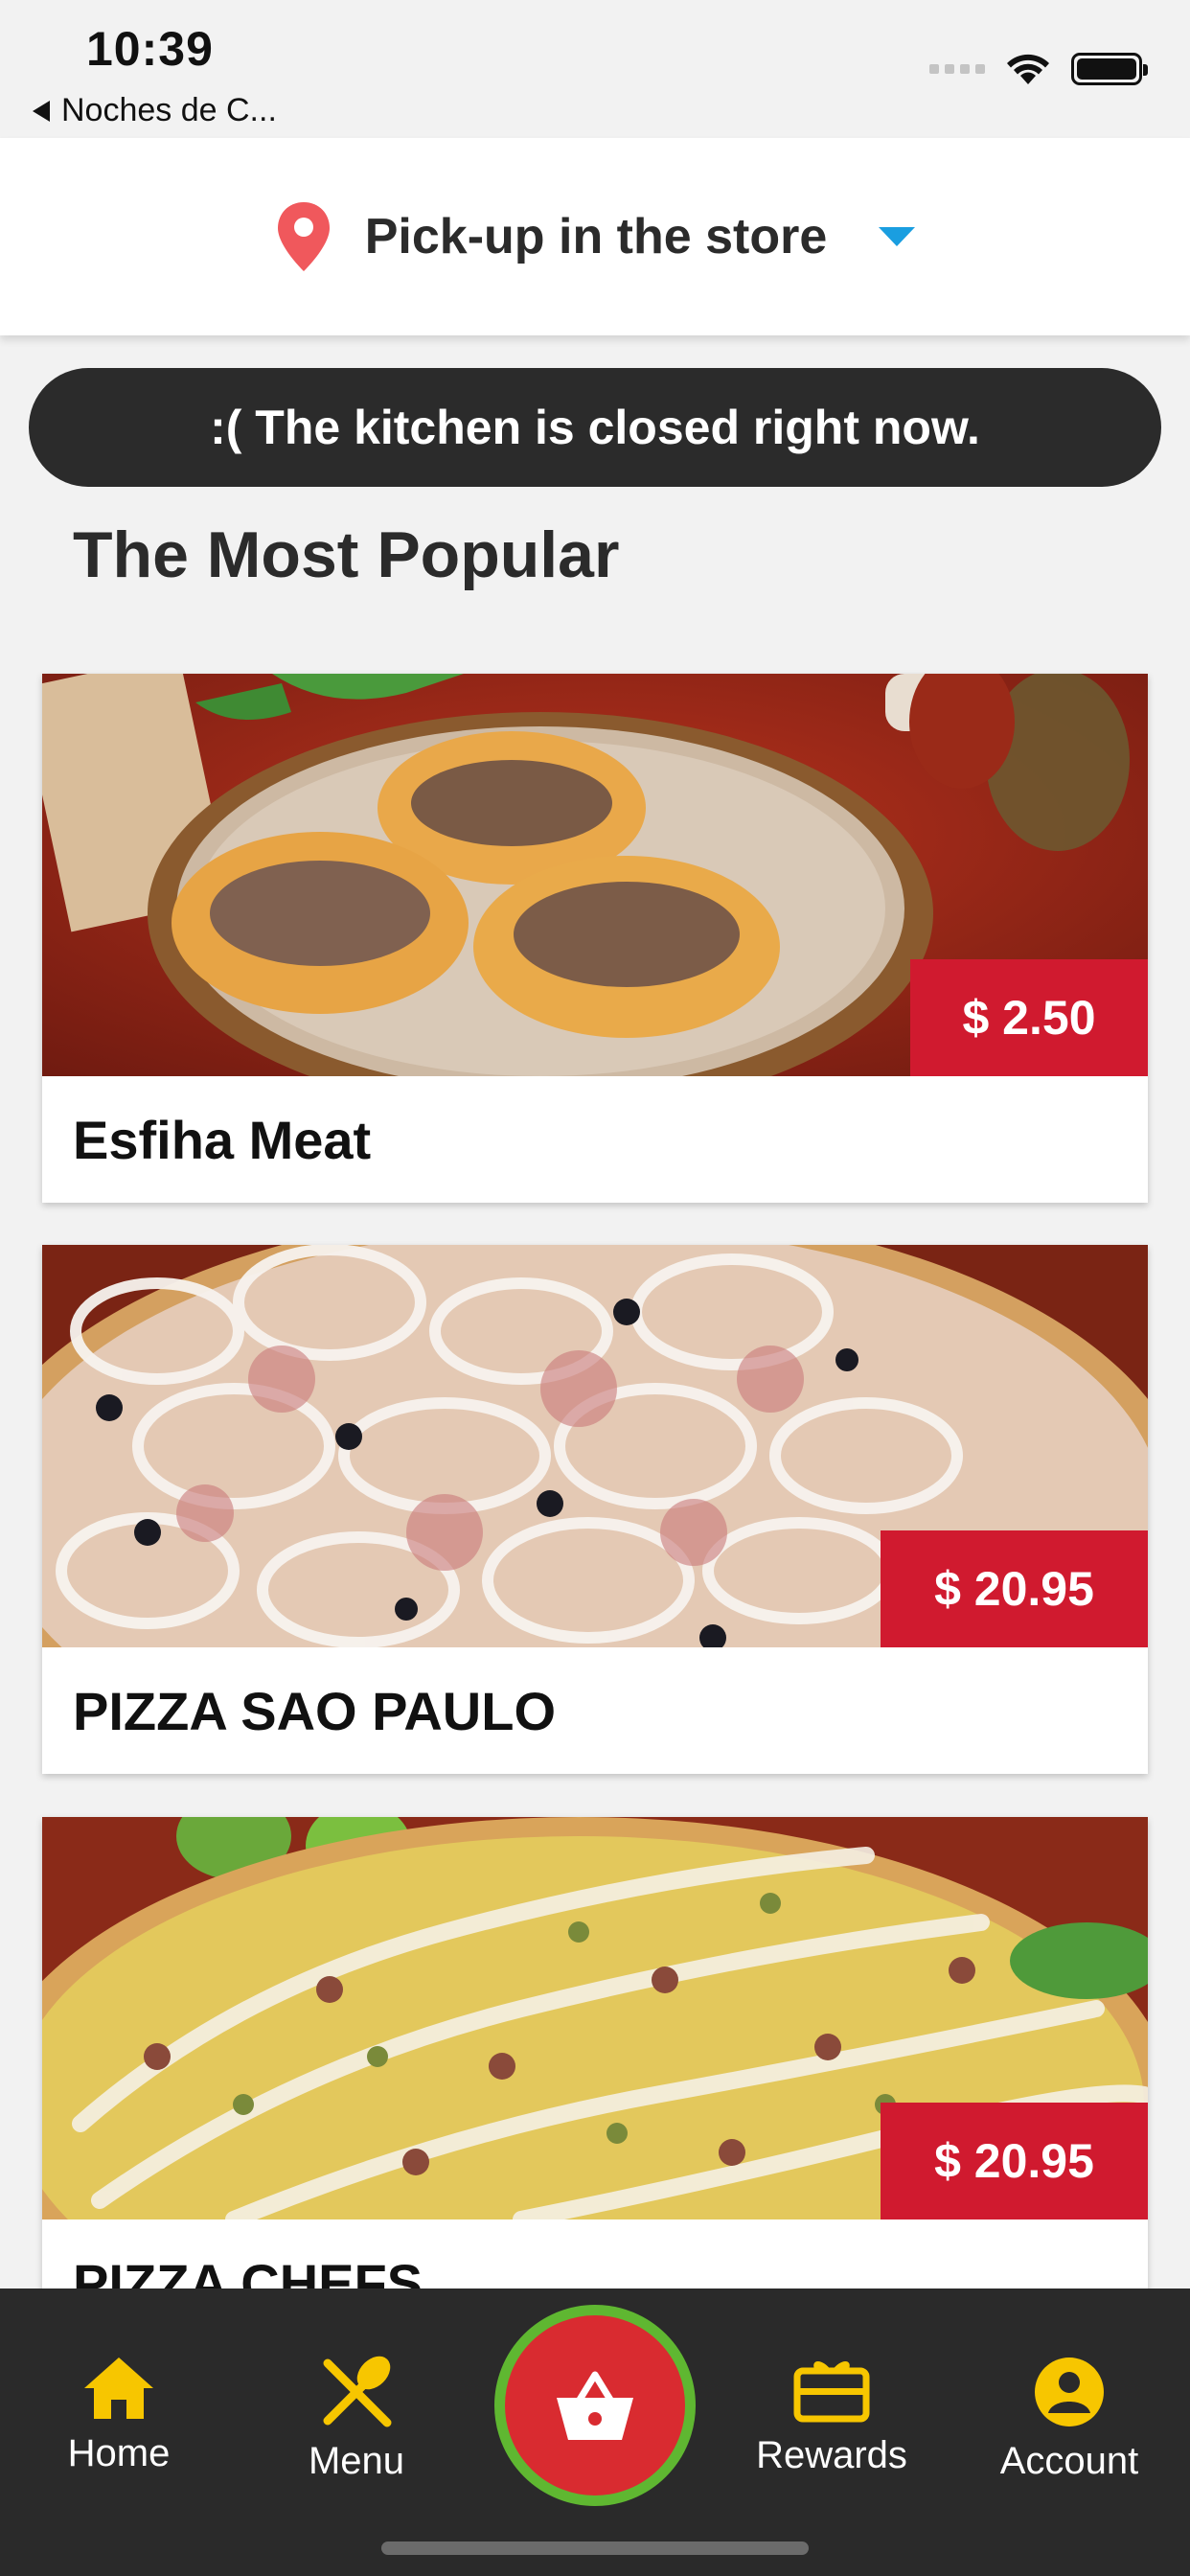  What do you see at coordinates (119, 2388) in the screenshot?
I see `home-icon` at bounding box center [119, 2388].